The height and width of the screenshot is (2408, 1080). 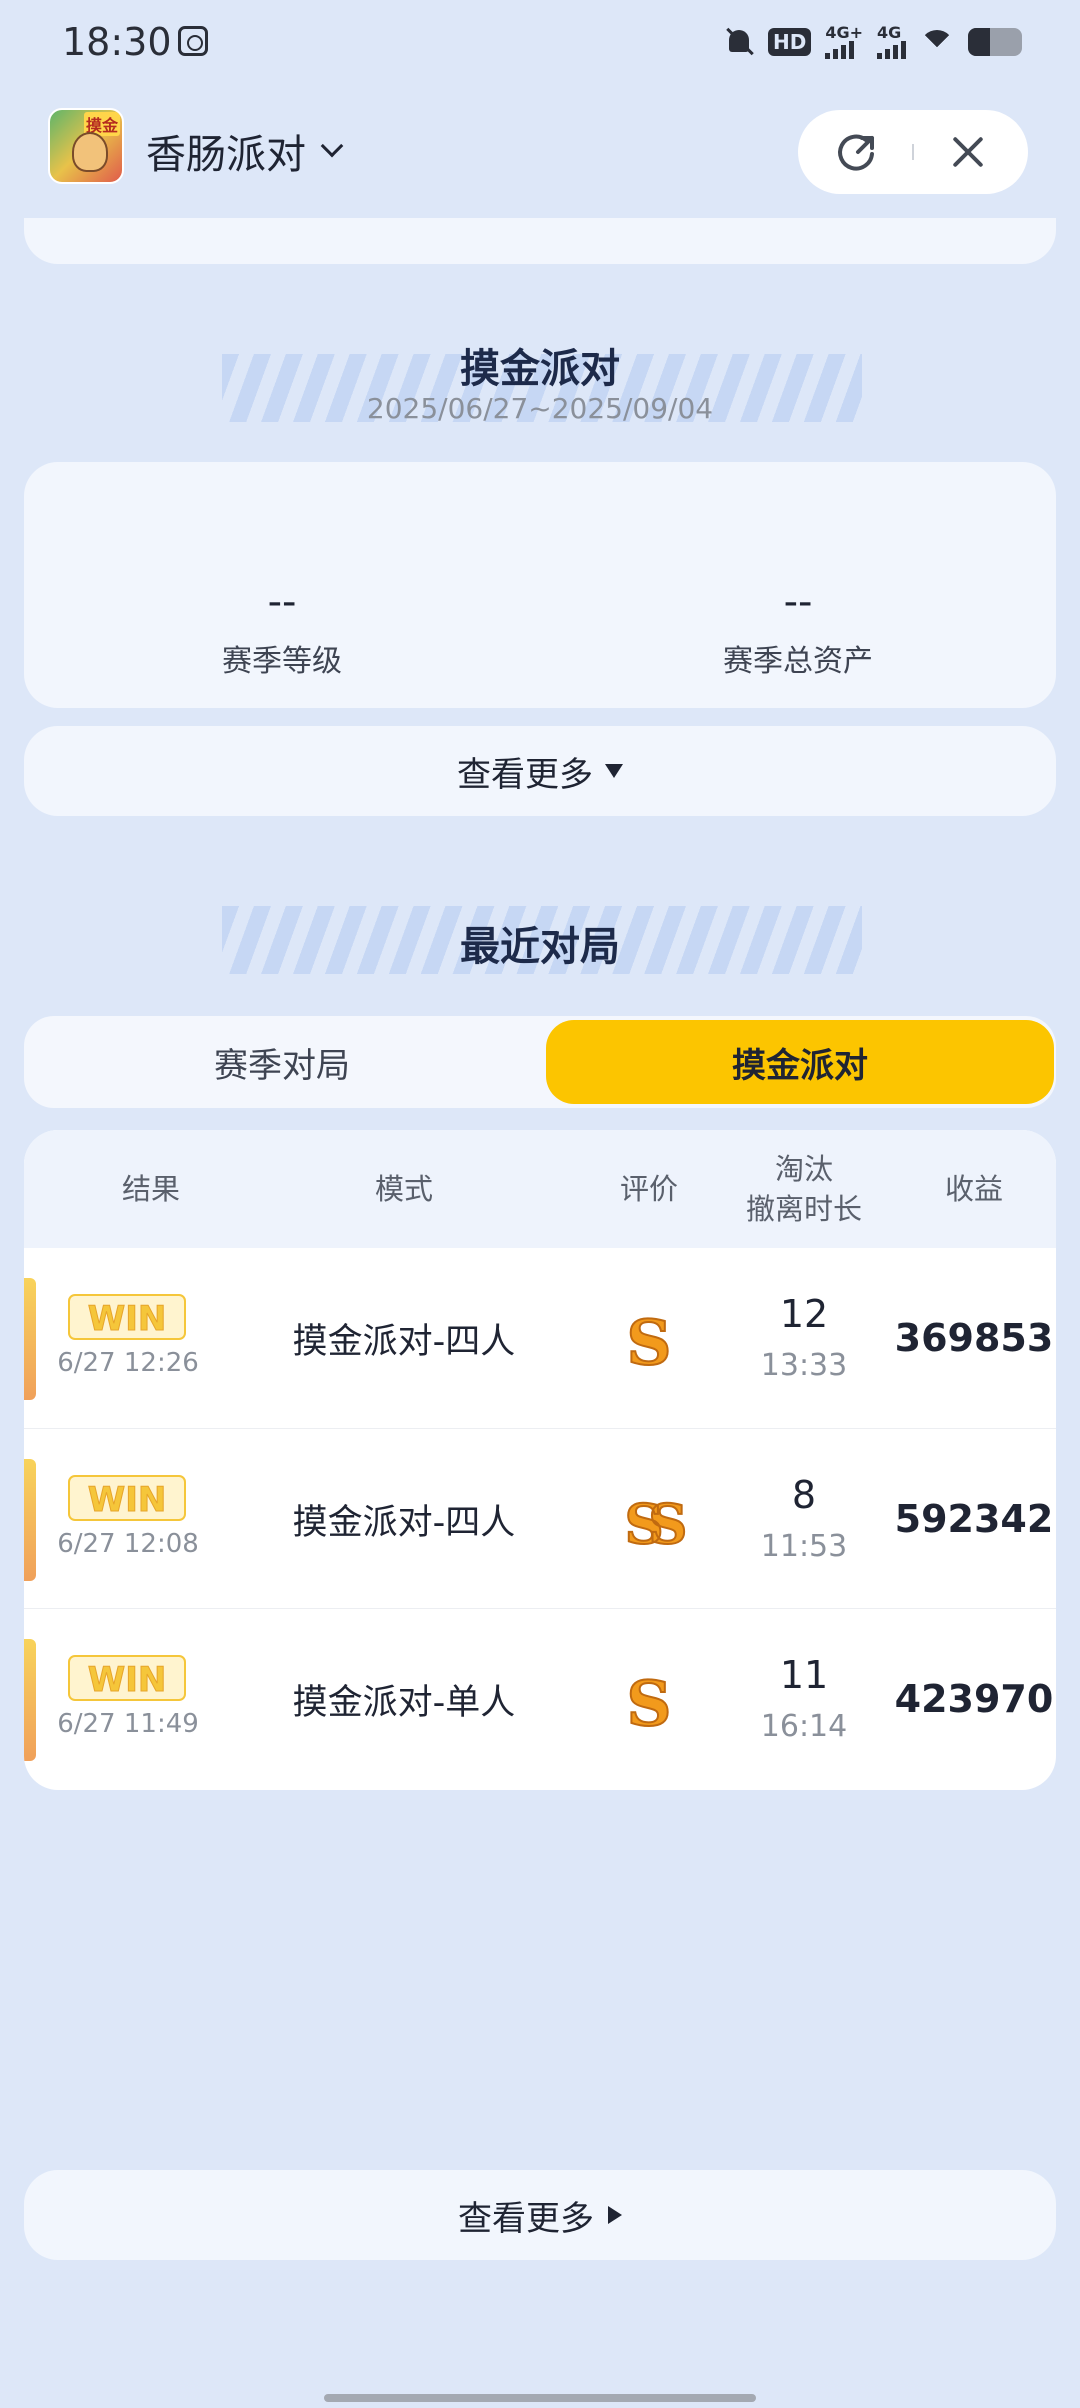 I want to click on bell-off-icon, so click(x=739, y=42).